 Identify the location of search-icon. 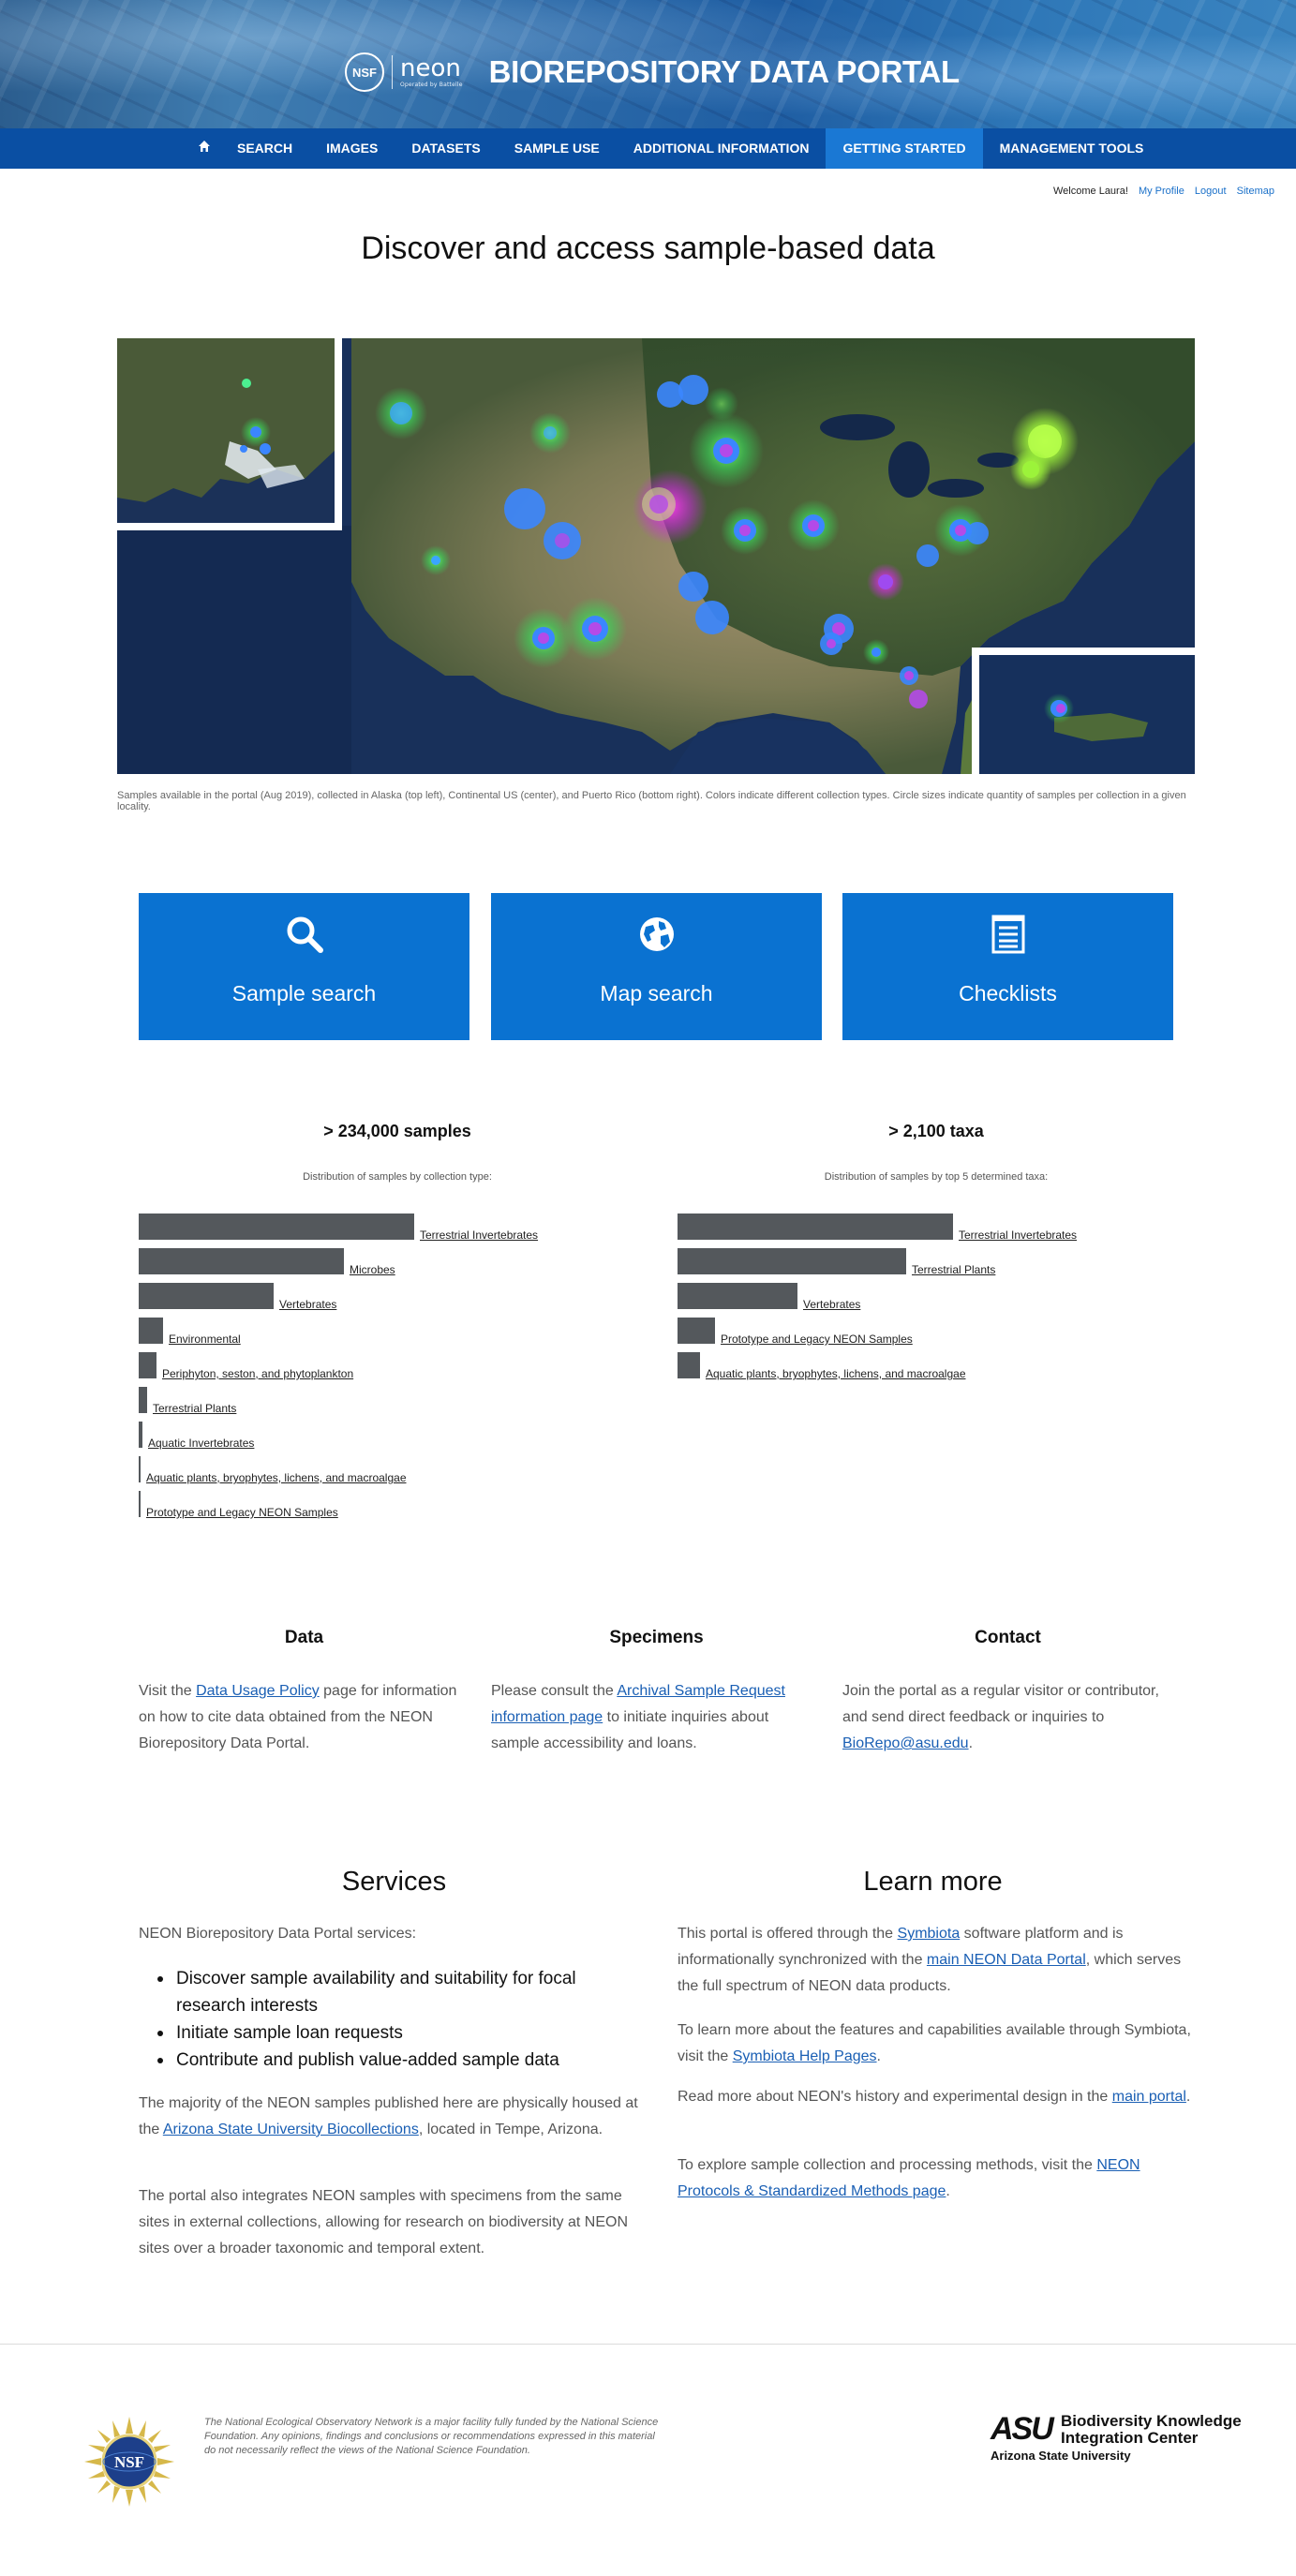
(304, 934).